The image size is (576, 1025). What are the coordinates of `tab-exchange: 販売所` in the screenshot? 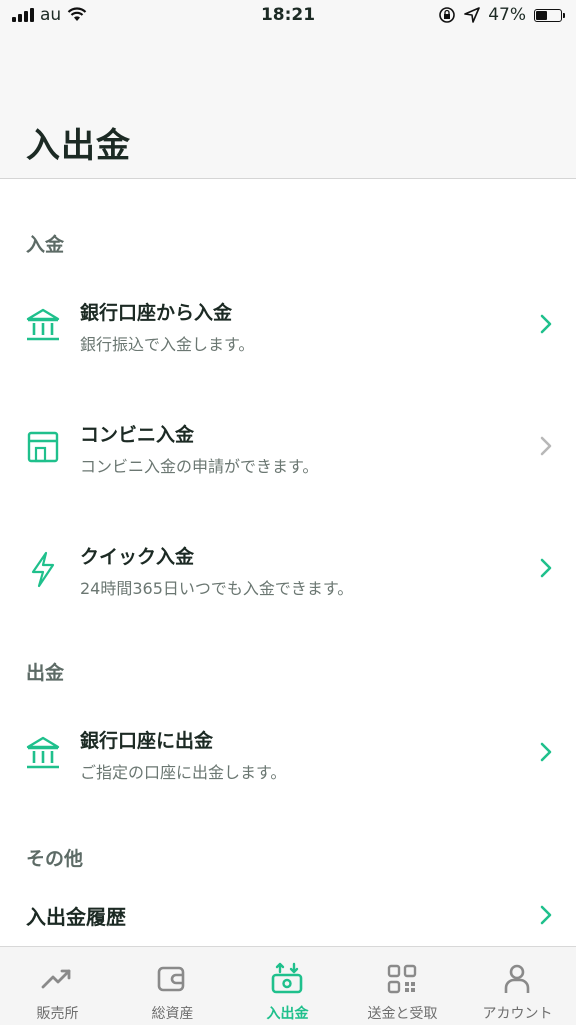 It's located at (57, 986).